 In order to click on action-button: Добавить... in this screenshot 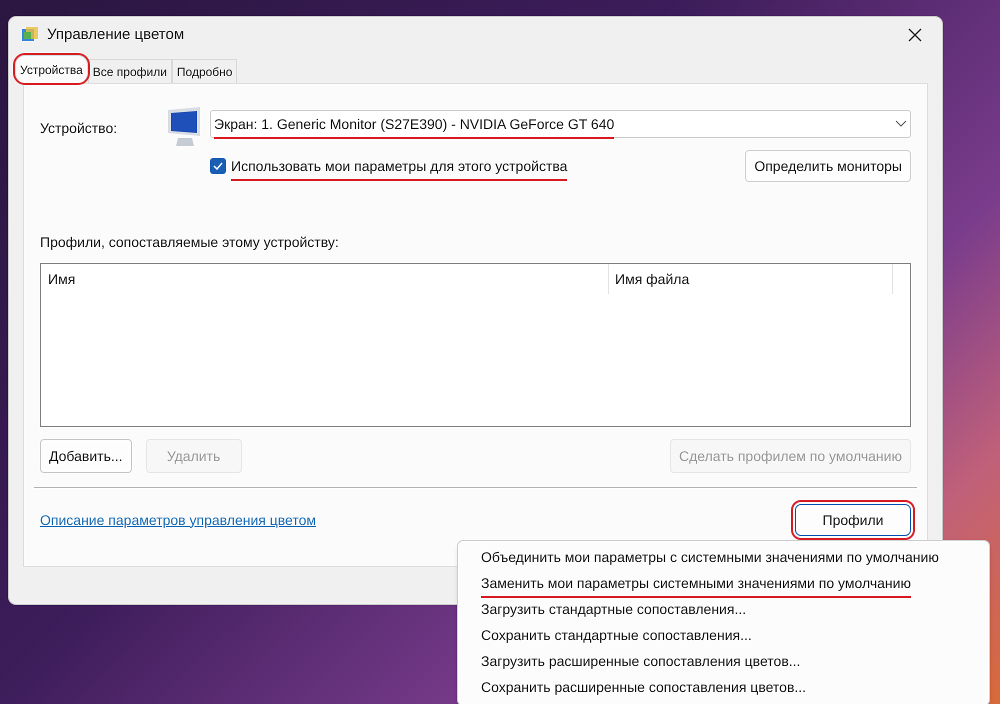, I will do `click(86, 456)`.